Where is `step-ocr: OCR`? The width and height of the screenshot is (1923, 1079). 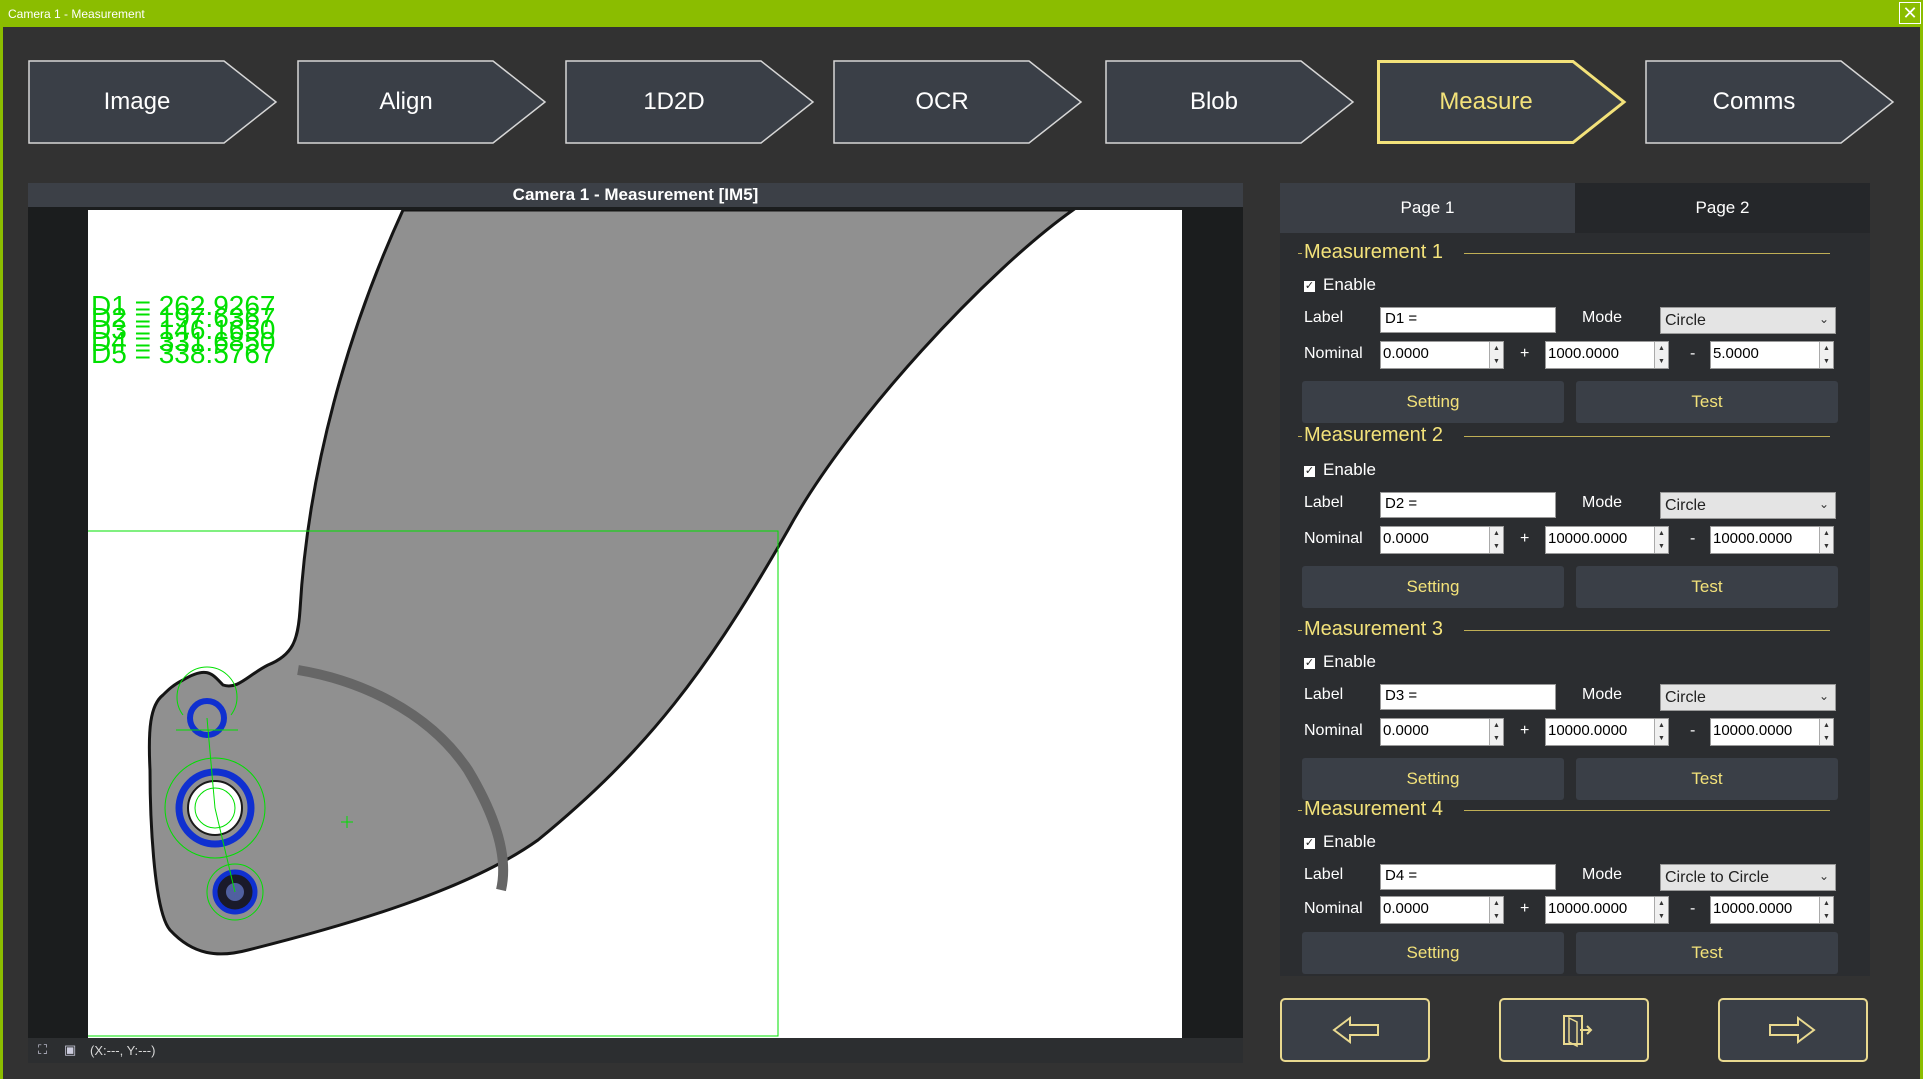 step-ocr: OCR is located at coordinates (958, 102).